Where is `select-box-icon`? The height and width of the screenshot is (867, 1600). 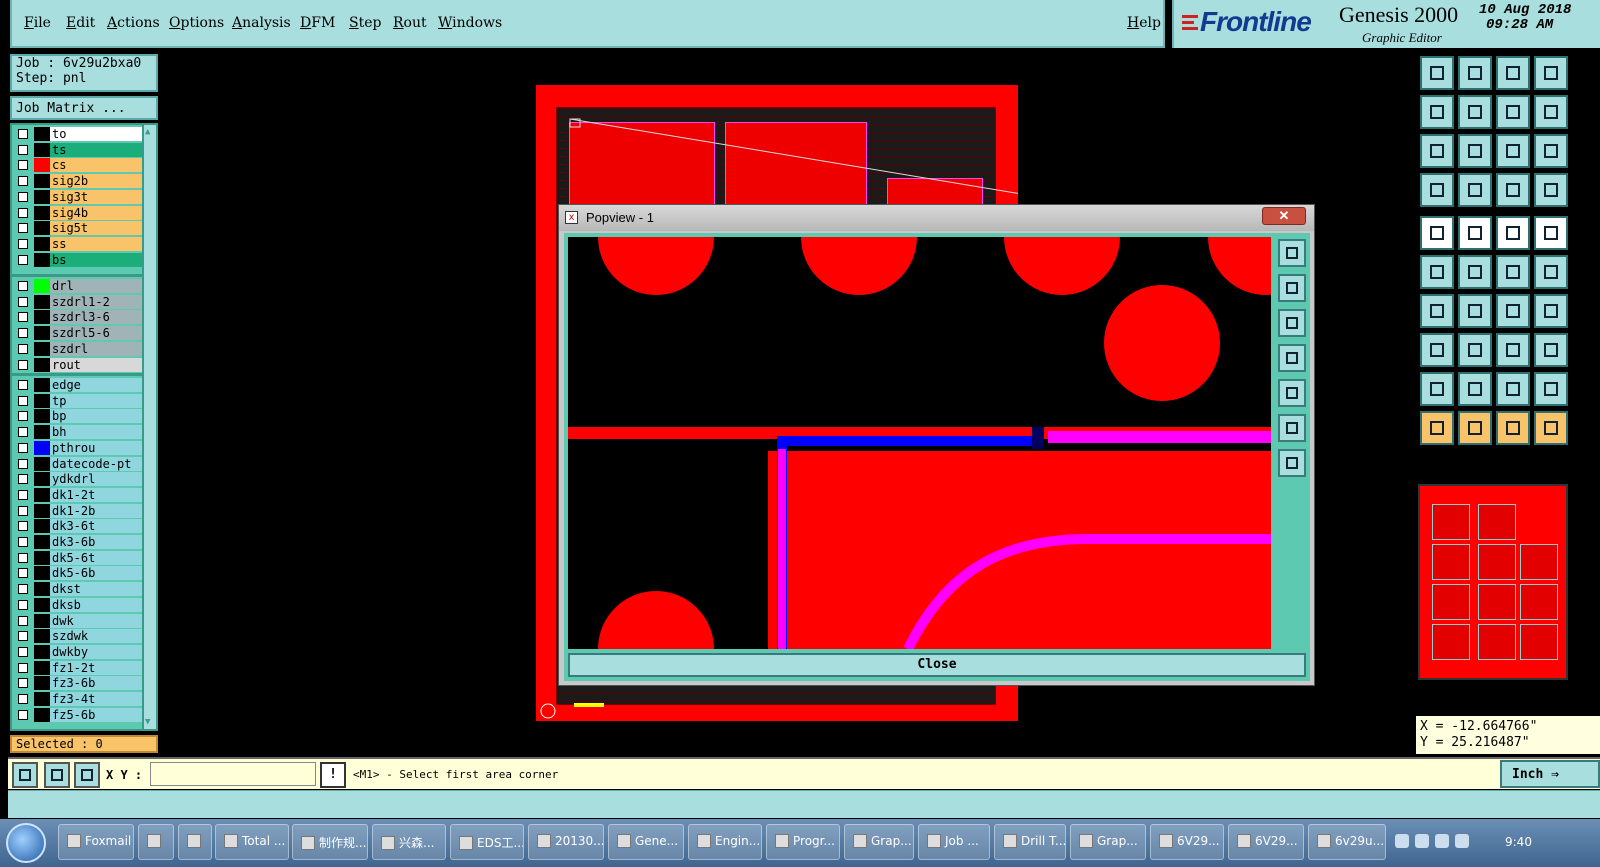 select-box-icon is located at coordinates (1475, 428).